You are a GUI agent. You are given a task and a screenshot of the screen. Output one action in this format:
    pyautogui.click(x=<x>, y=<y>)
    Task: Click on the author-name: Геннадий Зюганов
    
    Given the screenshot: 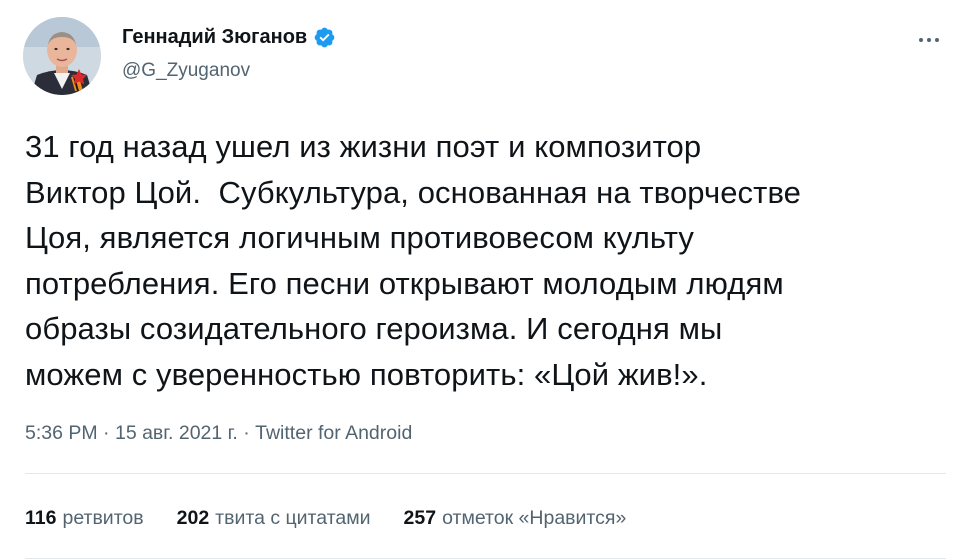 What is the action you would take?
    pyautogui.click(x=229, y=37)
    